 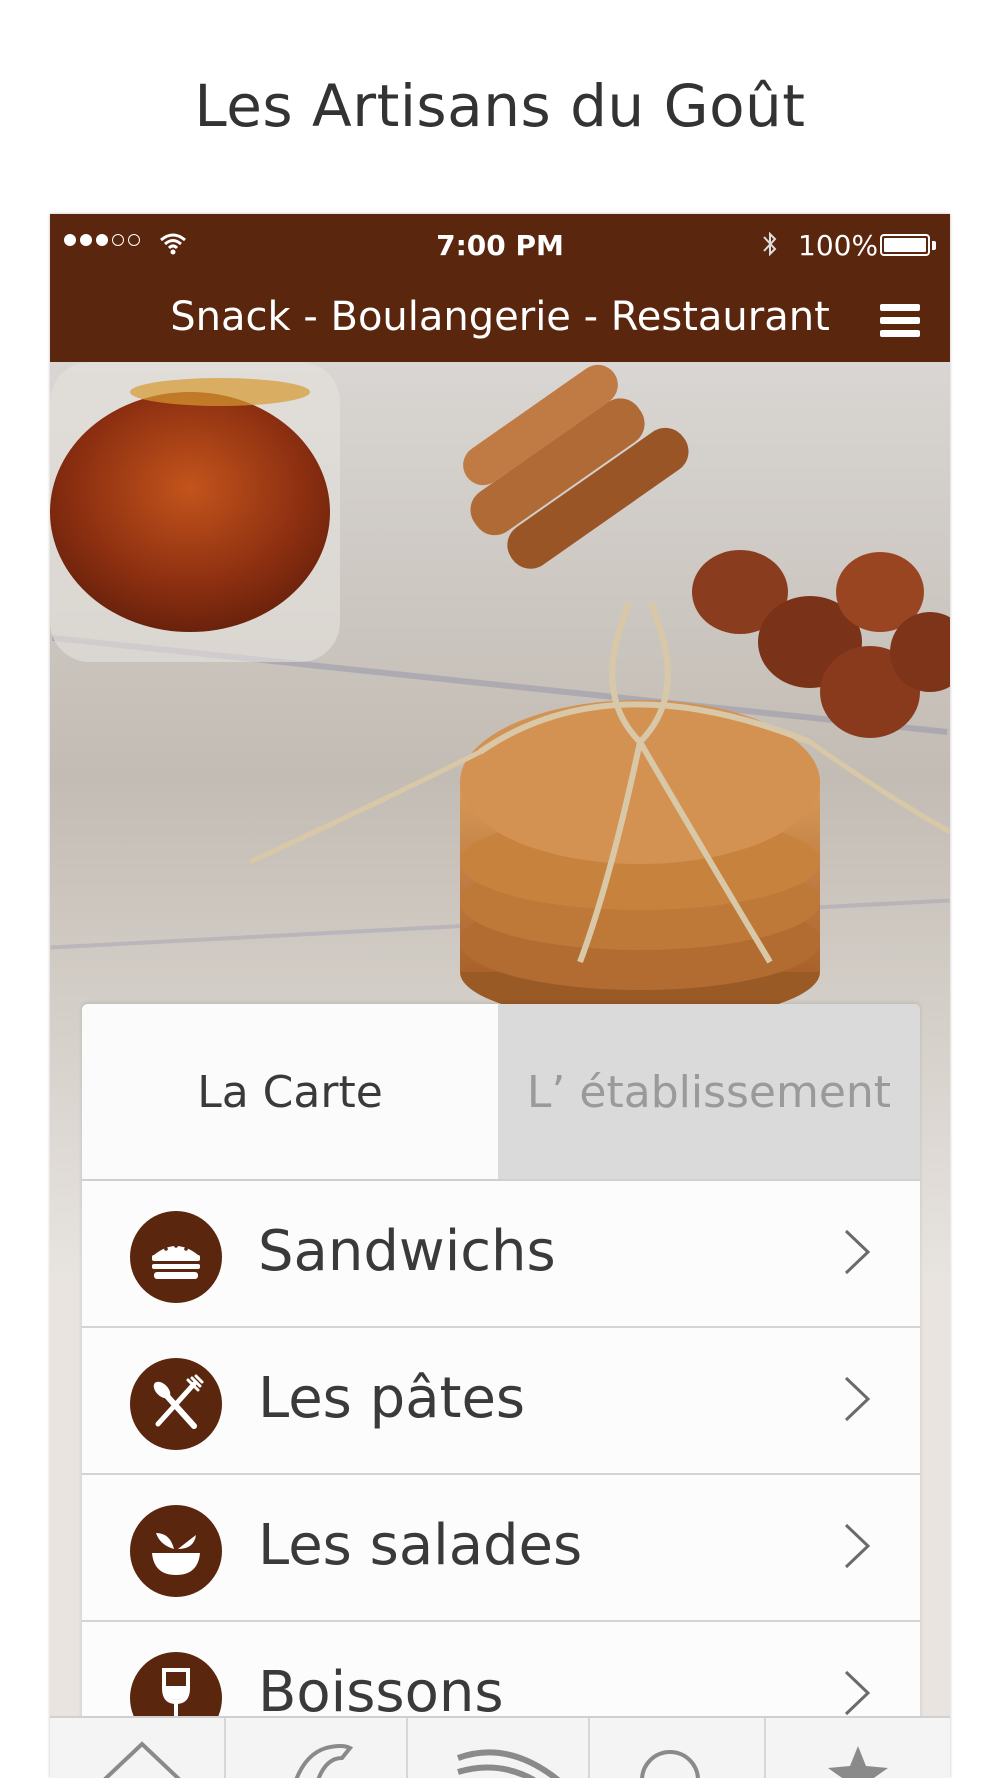 What do you see at coordinates (508, 1763) in the screenshot?
I see `rss-icon` at bounding box center [508, 1763].